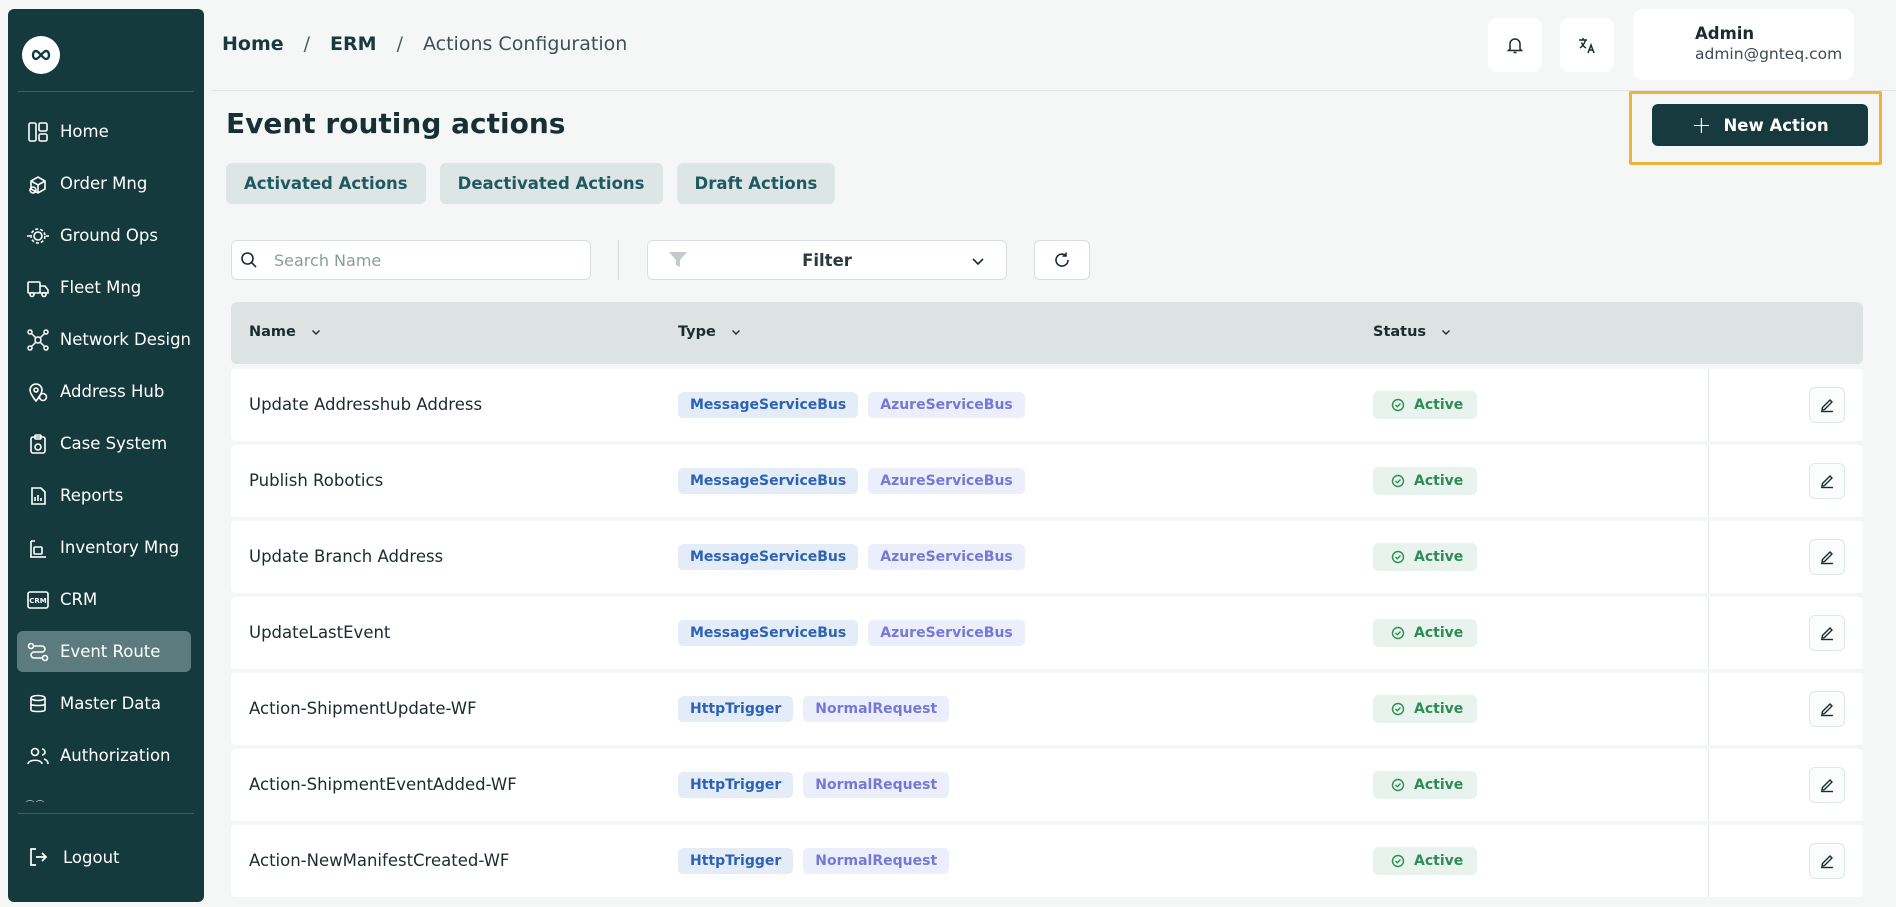 The image size is (1896, 907). I want to click on tab-draft-actions: Draft Actions, so click(756, 183).